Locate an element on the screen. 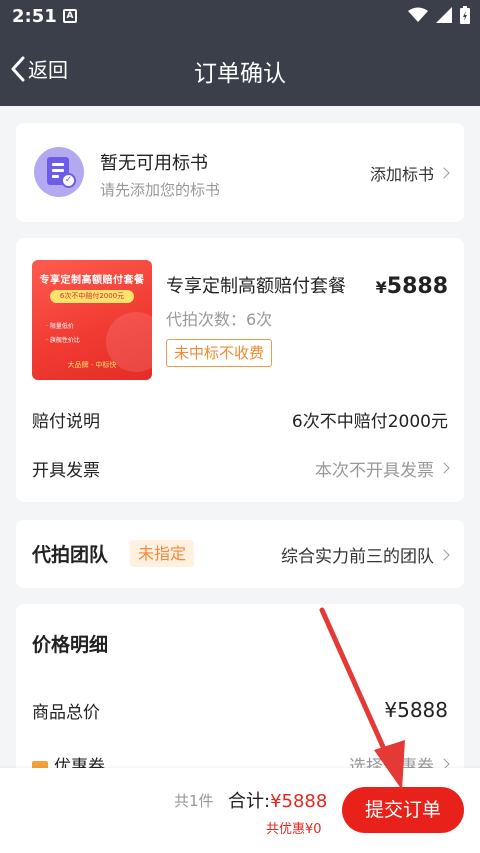 The width and height of the screenshot is (480, 853). package-image-bullet: · 旗舰性价比 is located at coordinates (63, 340).